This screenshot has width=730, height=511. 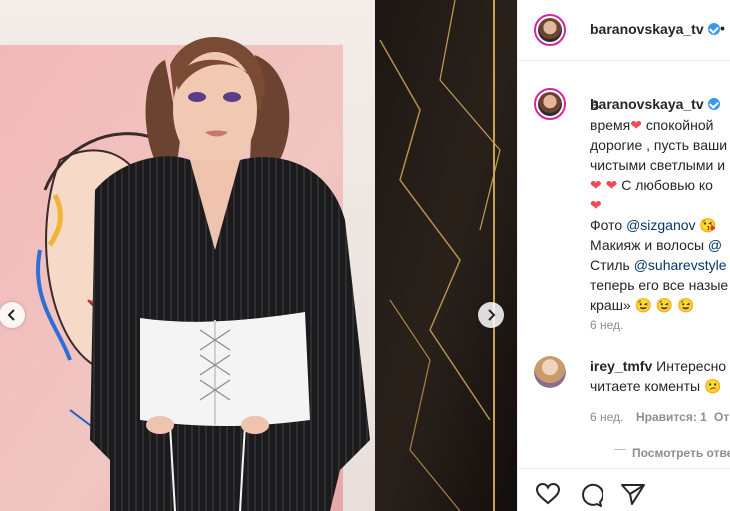 I want to click on caption-text: чистыми светлыми и, so click(x=658, y=165).